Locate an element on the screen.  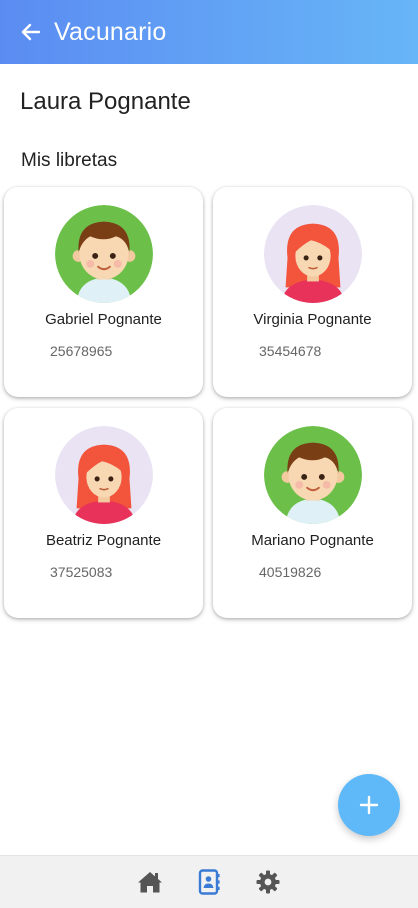
gear-icon is located at coordinates (268, 882).